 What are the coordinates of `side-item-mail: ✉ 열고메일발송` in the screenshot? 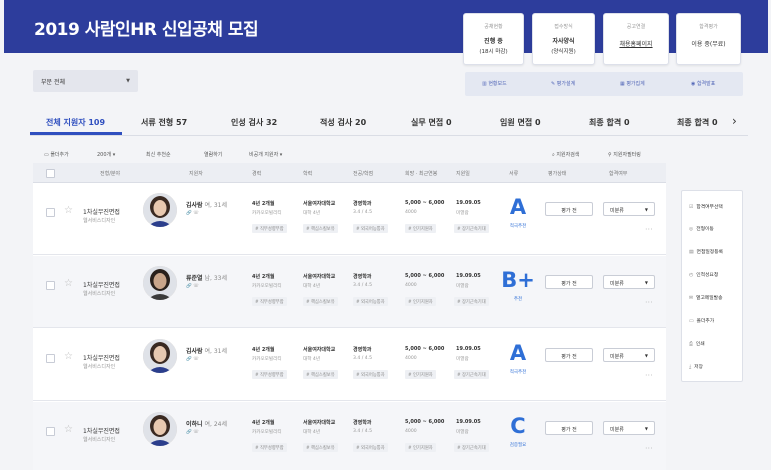 It's located at (706, 297).